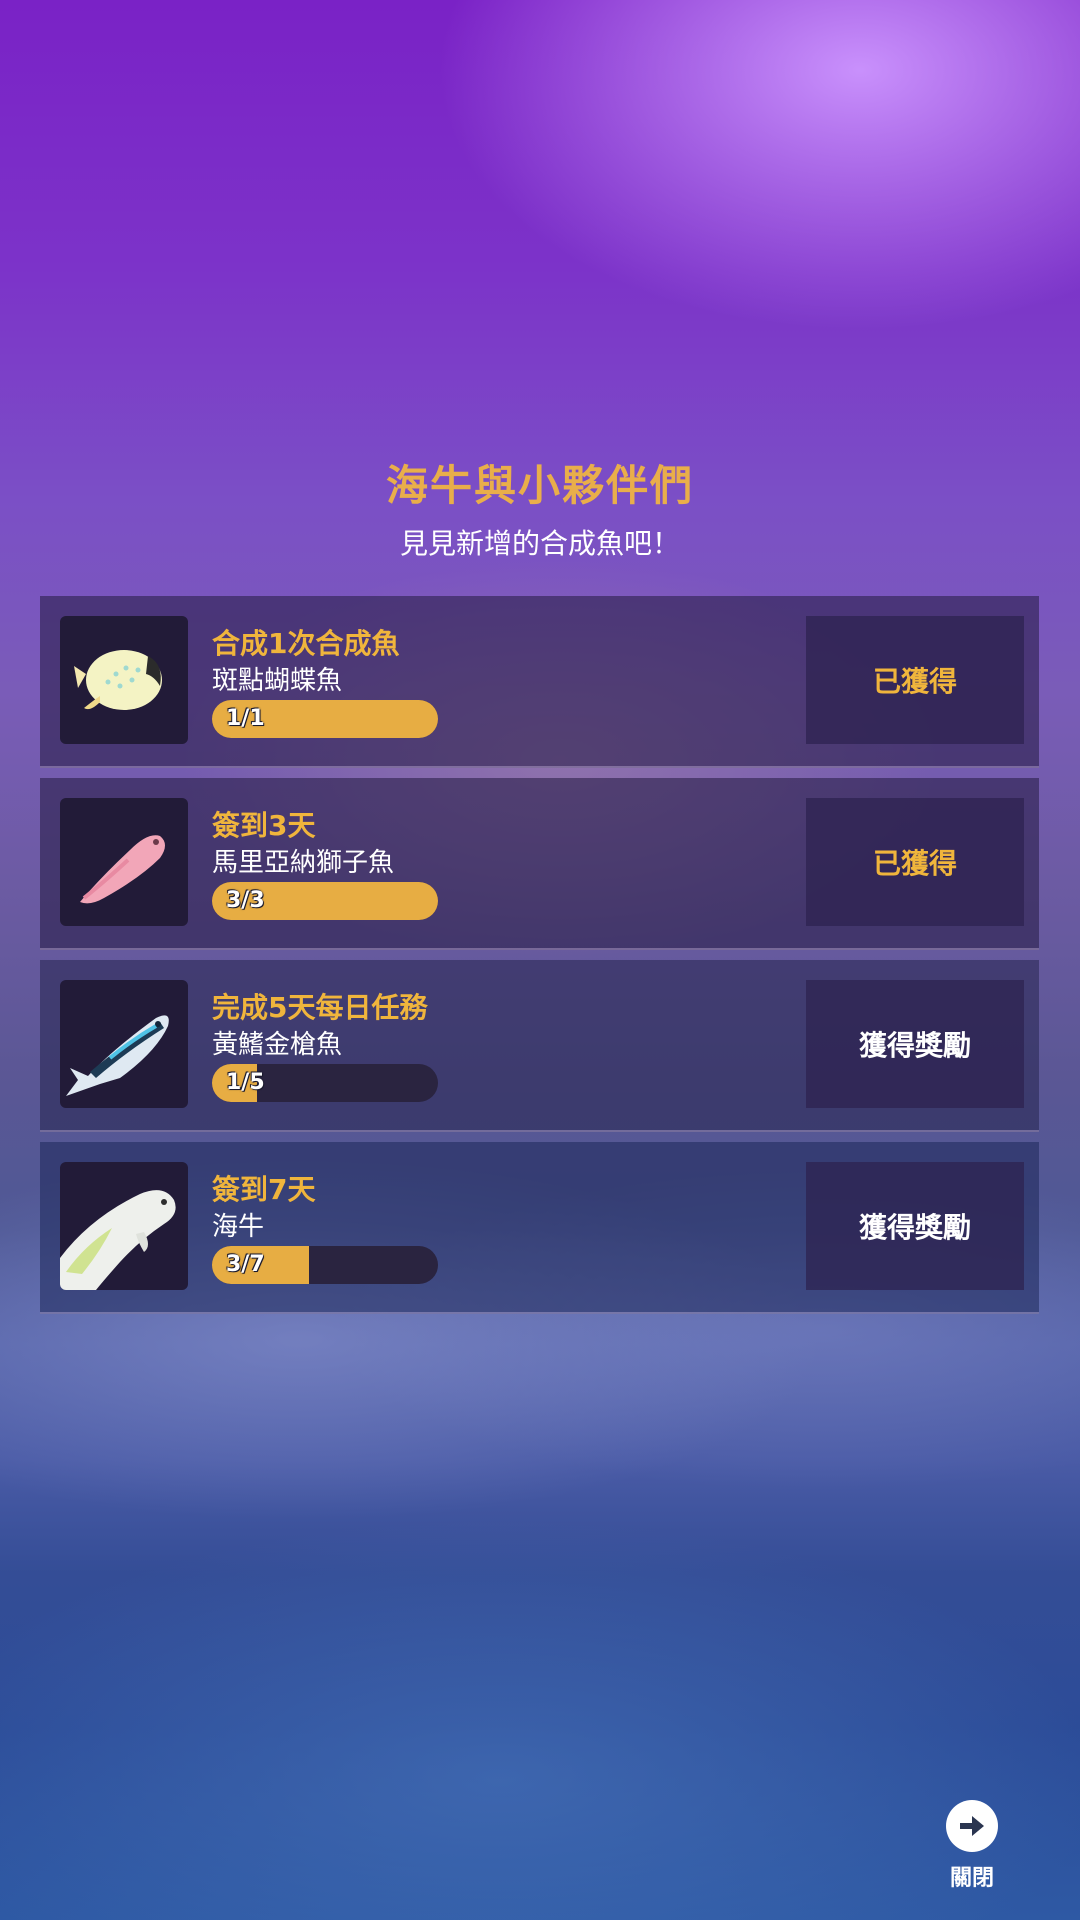  I want to click on progress-text: 1/5, so click(245, 1082).